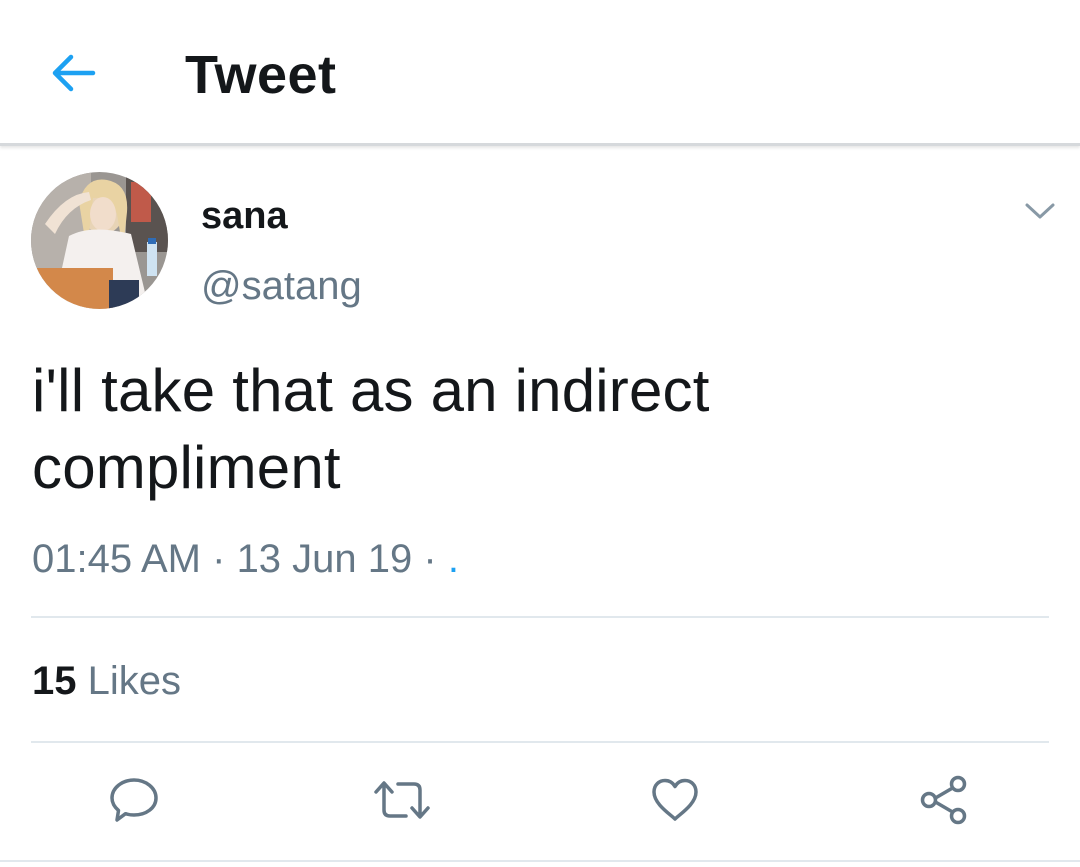 This screenshot has height=867, width=1080. Describe the element at coordinates (453, 559) in the screenshot. I see `tweet-source-link: .` at that location.